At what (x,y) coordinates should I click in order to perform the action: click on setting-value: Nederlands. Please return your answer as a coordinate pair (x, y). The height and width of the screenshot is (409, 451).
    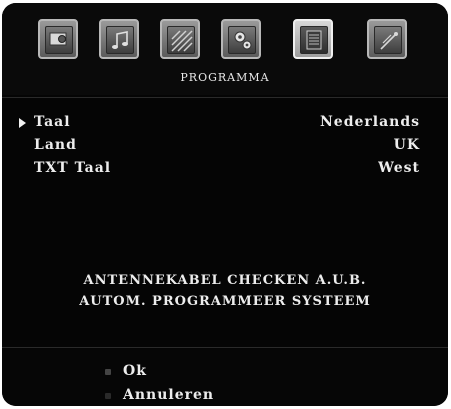
    Looking at the image, I should click on (369, 122).